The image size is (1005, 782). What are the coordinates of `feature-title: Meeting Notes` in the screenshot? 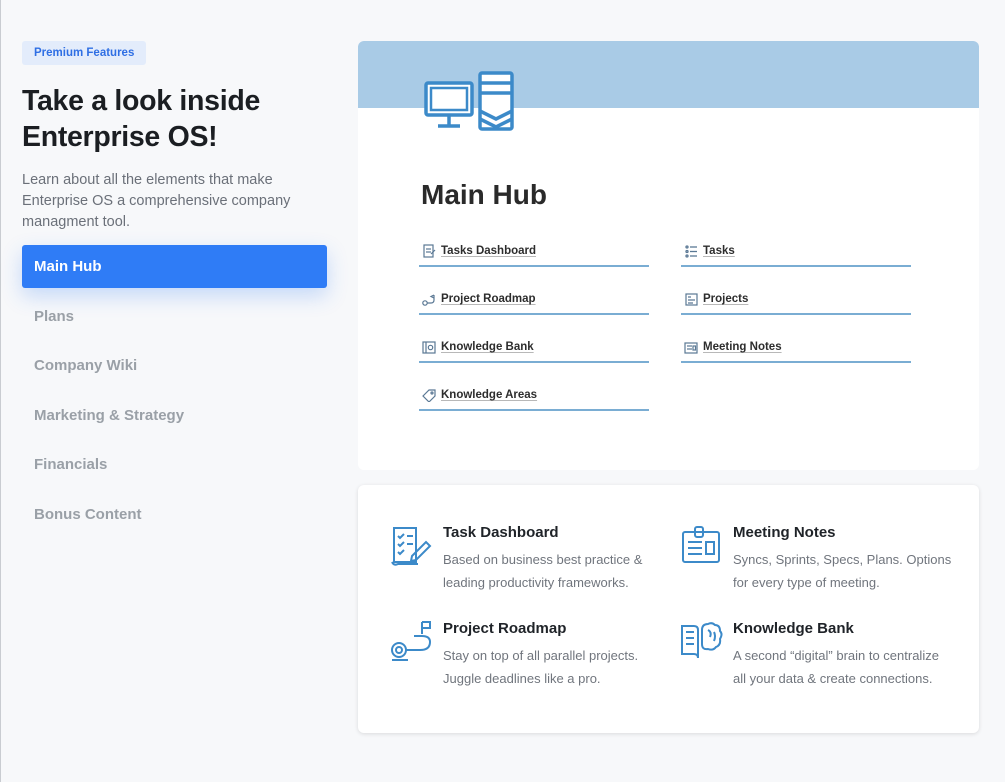 It's located at (784, 532).